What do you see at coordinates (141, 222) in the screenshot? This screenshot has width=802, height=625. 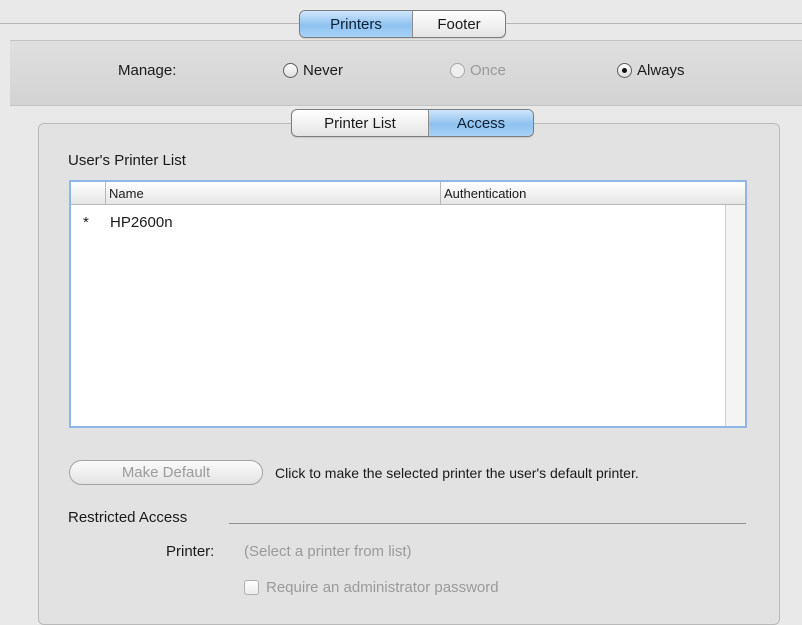 I see `printer-name-cell: HP2600n` at bounding box center [141, 222].